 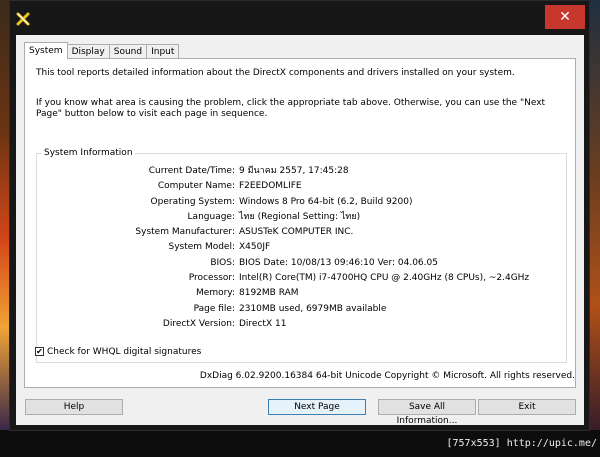 I want to click on info-label: DirectX Version:, so click(x=198, y=324).